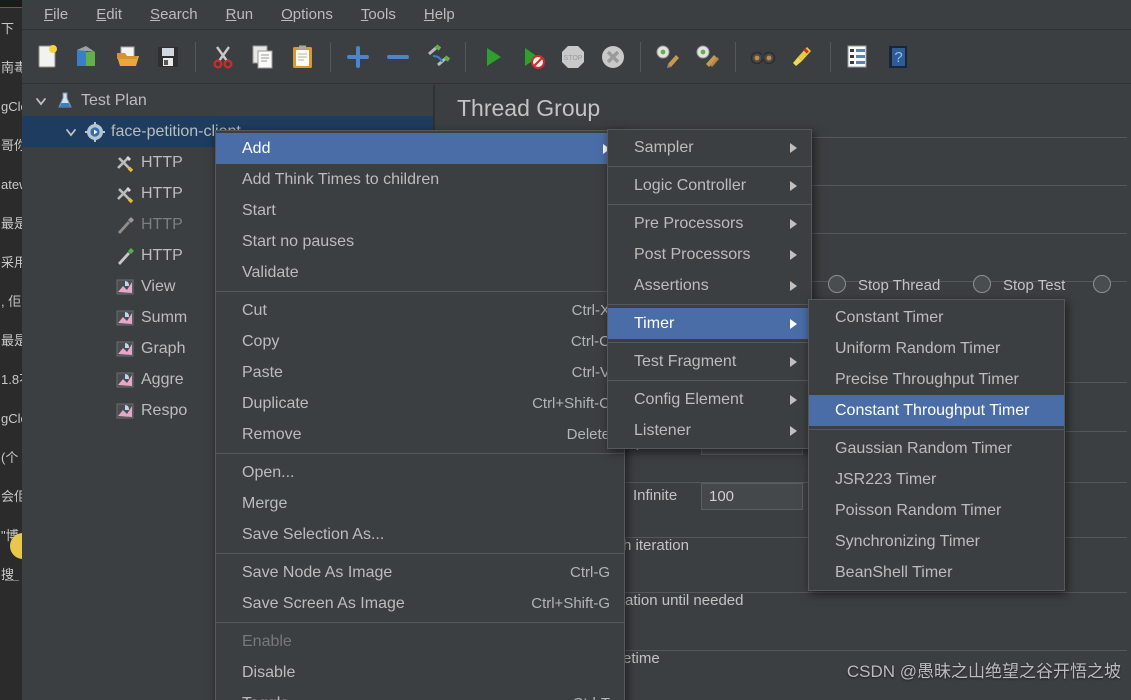 This screenshot has width=1131, height=700. I want to click on context-menu-item-copy: Copy Ctrl-C, so click(420, 341).